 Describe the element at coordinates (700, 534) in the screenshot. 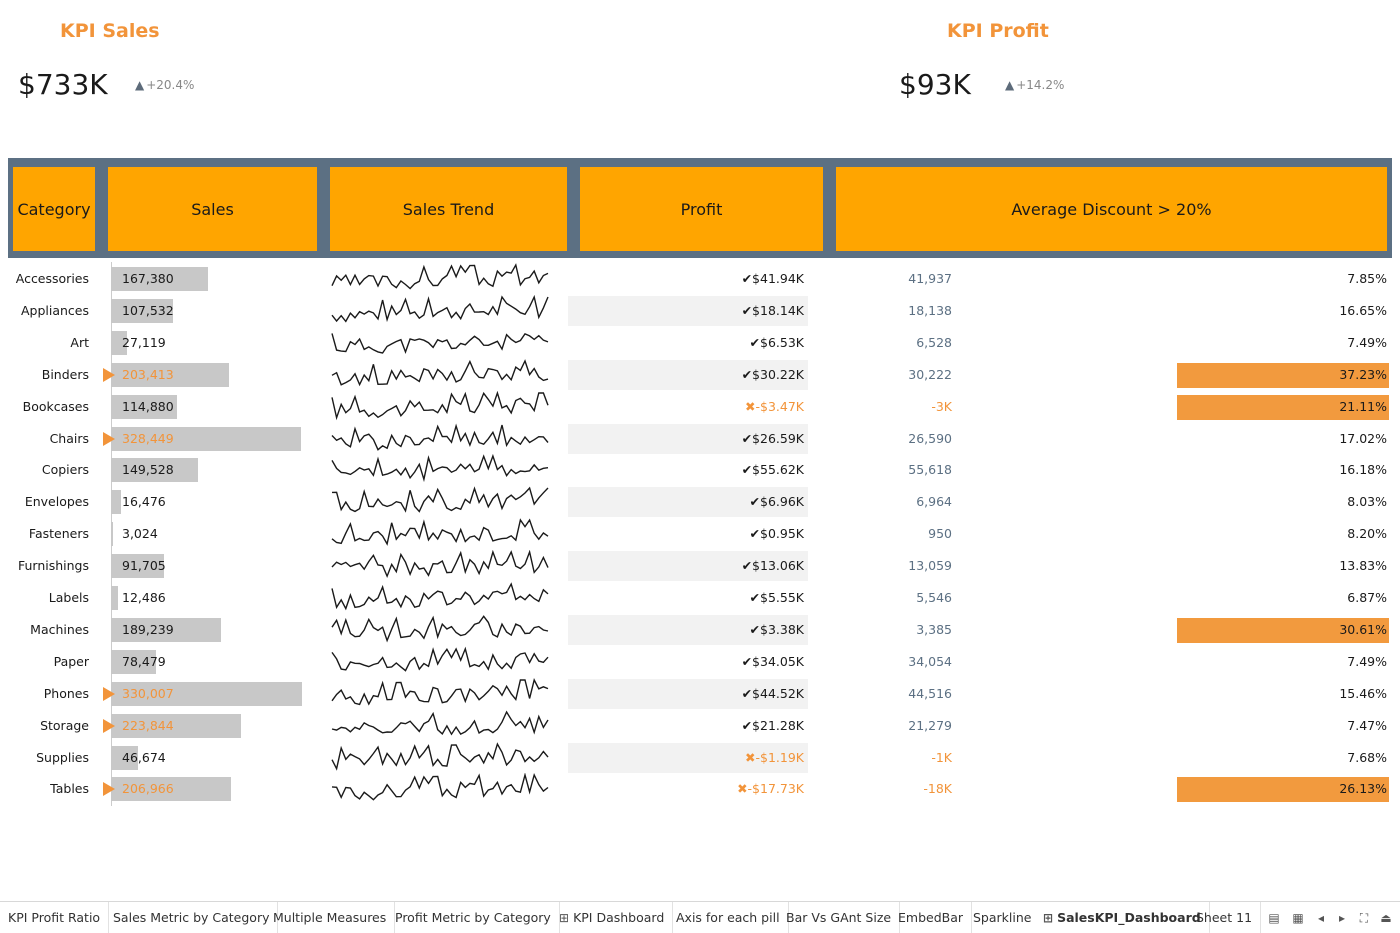

I see `table-row: Fasteners 3,024 ✔$0.95K 950 8.20%` at that location.